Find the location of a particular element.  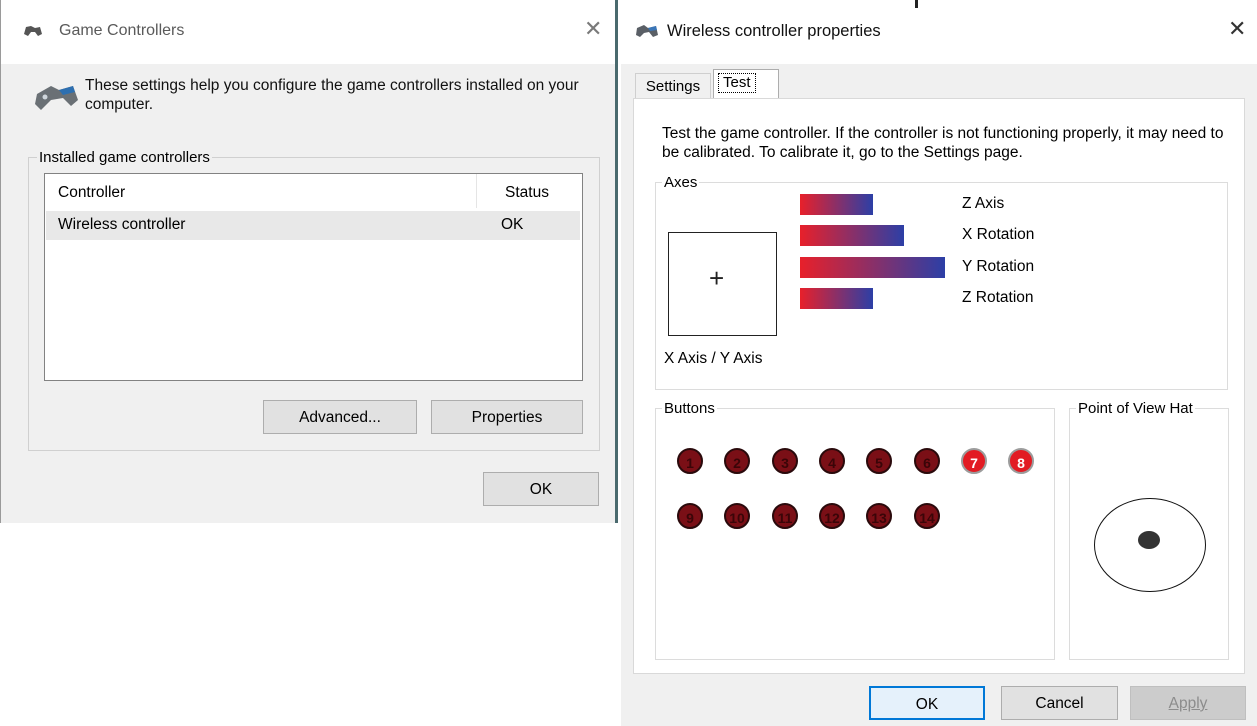

tab-test: Test is located at coordinates (746, 84).